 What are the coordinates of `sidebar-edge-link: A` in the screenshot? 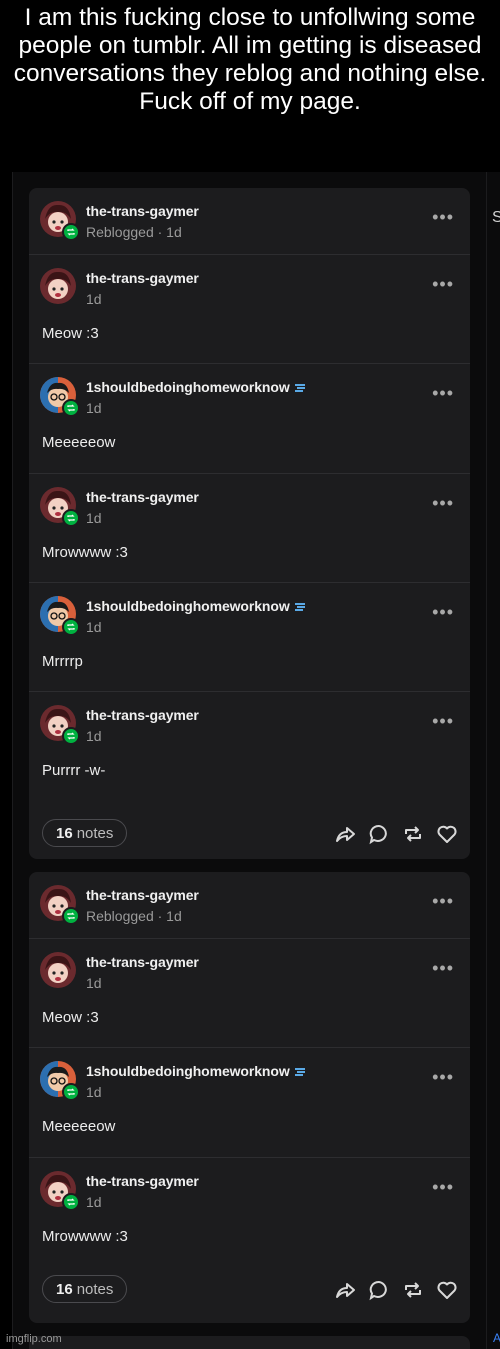 It's located at (496, 1338).